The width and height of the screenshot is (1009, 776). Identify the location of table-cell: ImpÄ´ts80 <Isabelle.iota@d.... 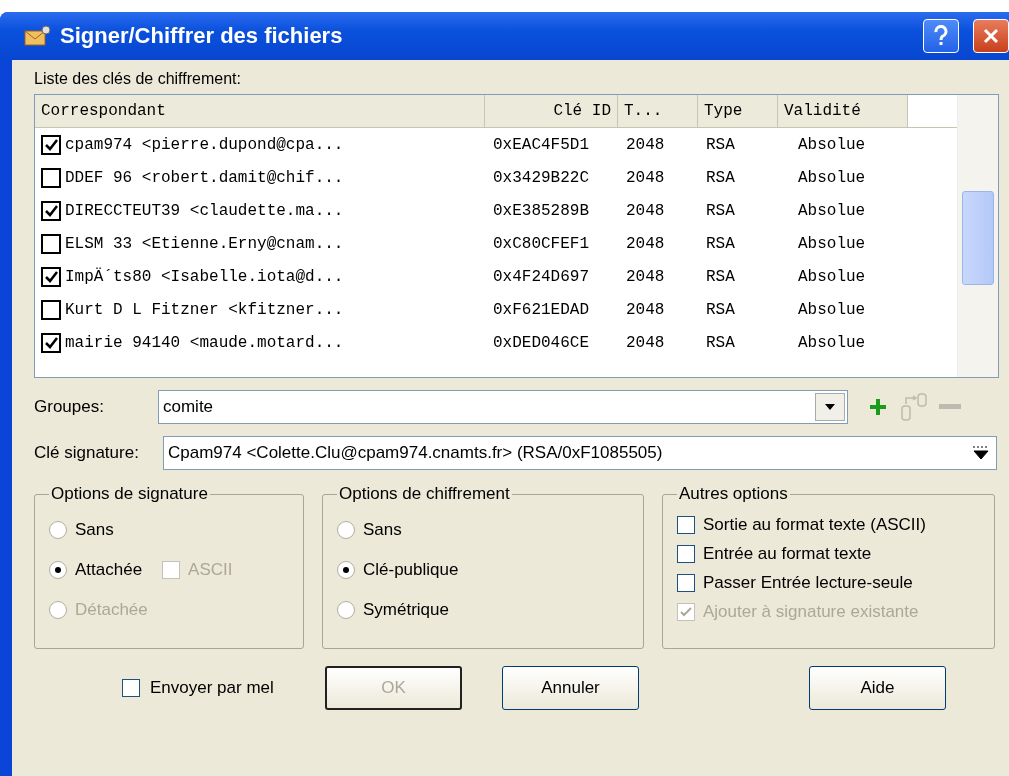
(204, 276).